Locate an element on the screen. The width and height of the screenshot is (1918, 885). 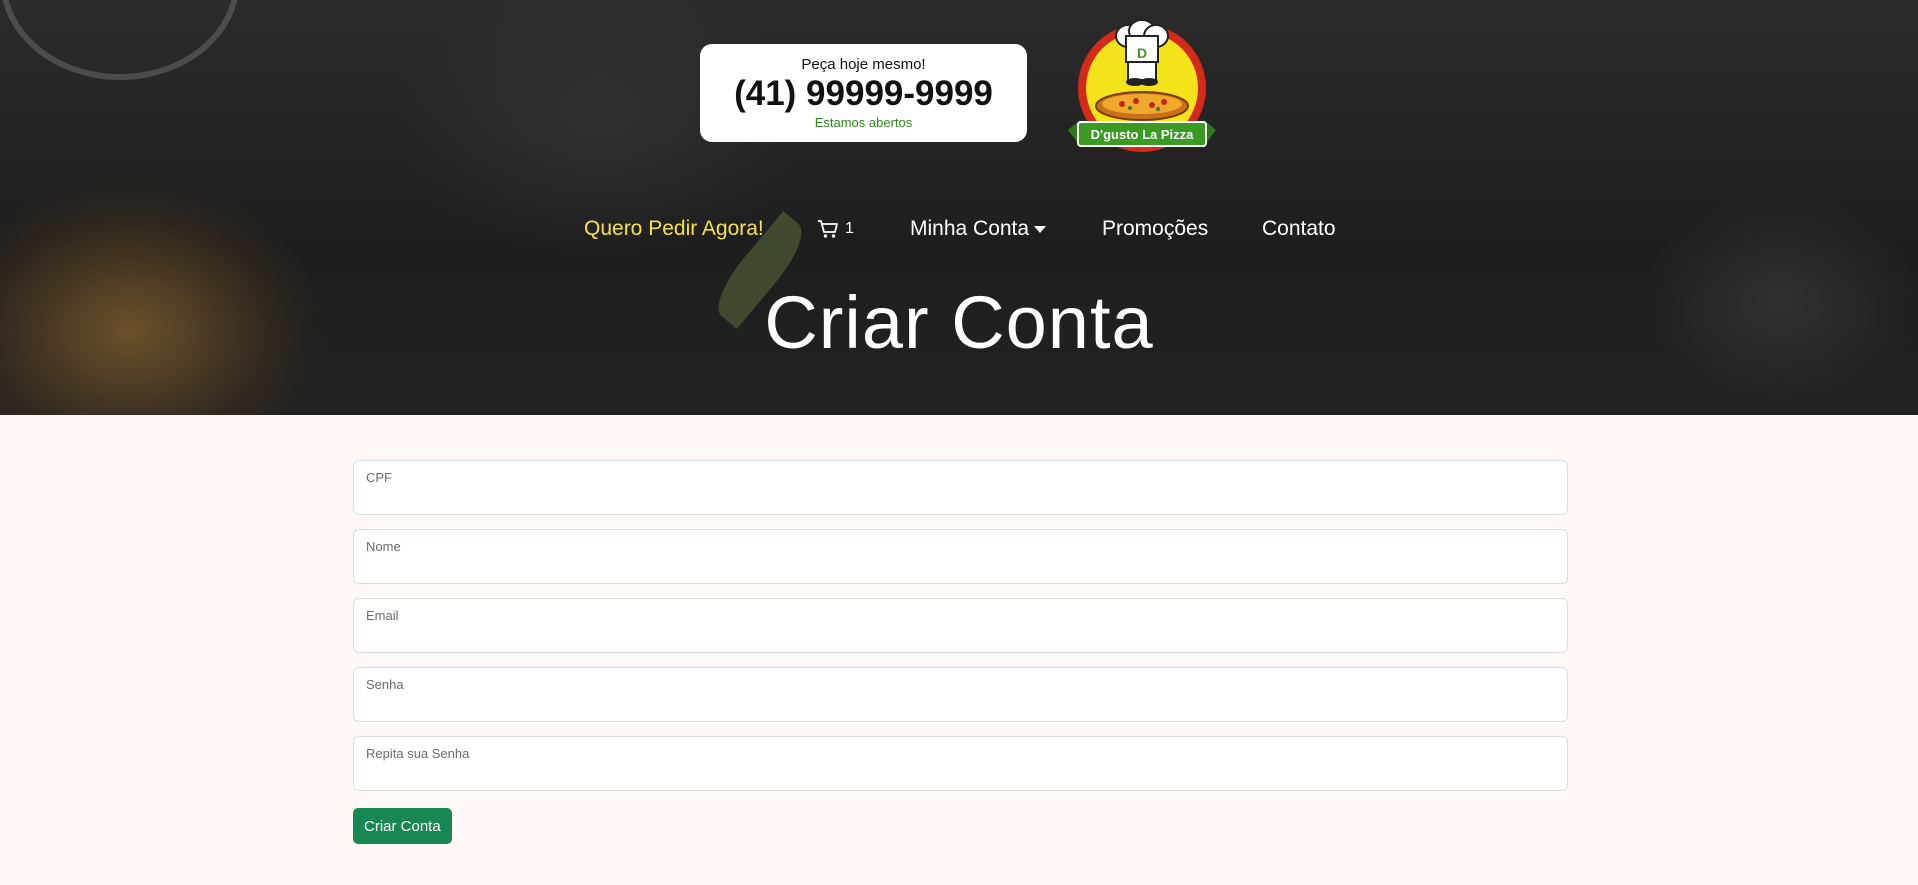
nav-promotions: Promoções is located at coordinates (1155, 229).